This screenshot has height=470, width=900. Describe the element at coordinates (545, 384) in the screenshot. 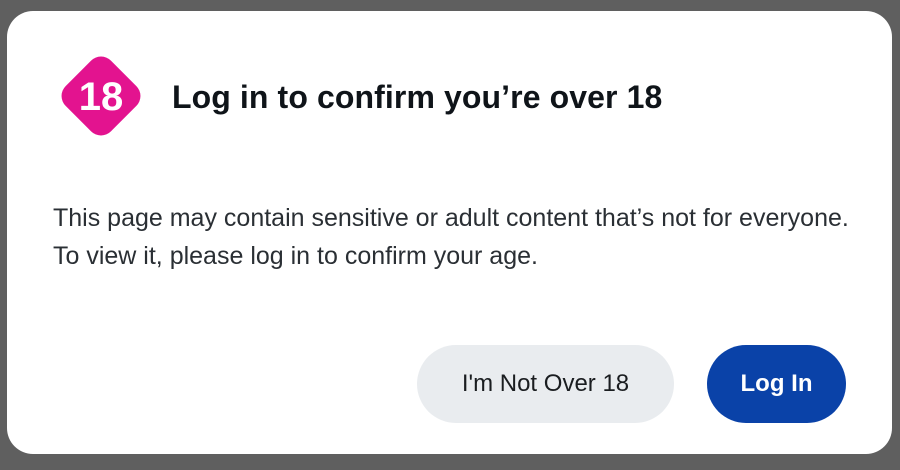

I see `not-over-18-button: I'm Not Over 18` at that location.